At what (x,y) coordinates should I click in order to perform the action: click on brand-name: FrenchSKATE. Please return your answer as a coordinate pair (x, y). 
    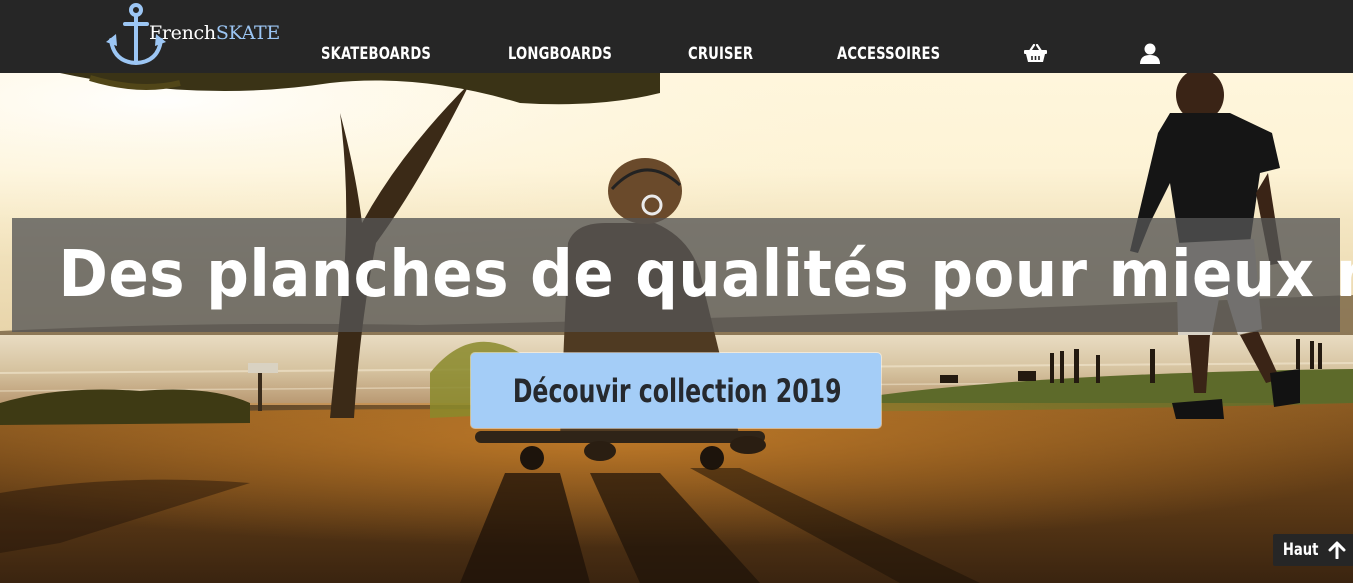
    Looking at the image, I should click on (214, 33).